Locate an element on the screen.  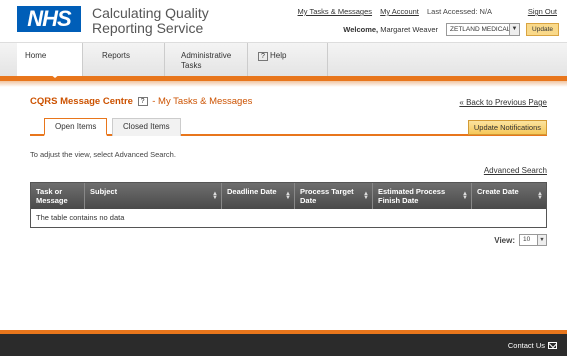
app-title: Calculating Quality Reporting Service is located at coordinates (150, 21).